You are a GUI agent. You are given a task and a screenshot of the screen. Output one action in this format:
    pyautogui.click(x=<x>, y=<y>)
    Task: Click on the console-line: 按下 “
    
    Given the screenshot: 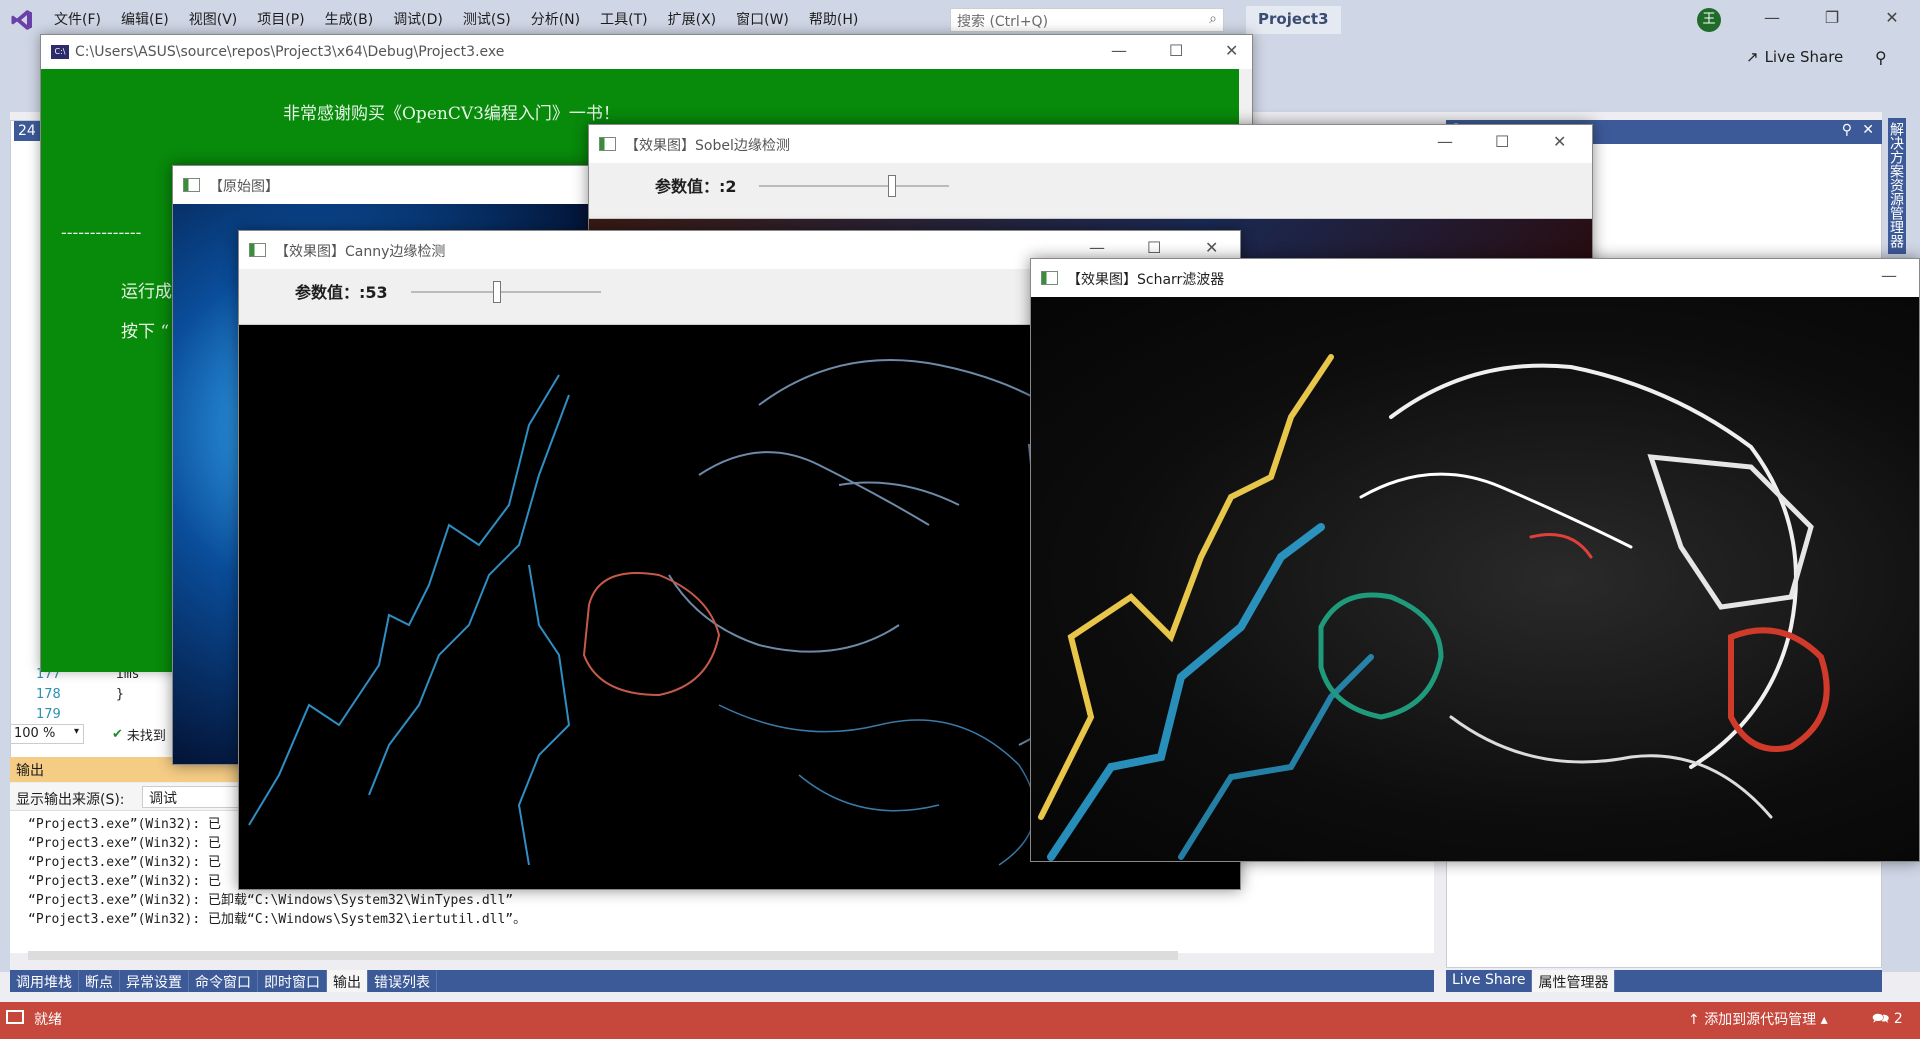 What is the action you would take?
    pyautogui.click(x=145, y=332)
    